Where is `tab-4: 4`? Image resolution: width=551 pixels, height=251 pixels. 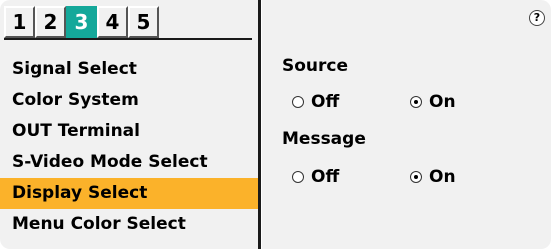
tab-4: 4 is located at coordinates (112, 22).